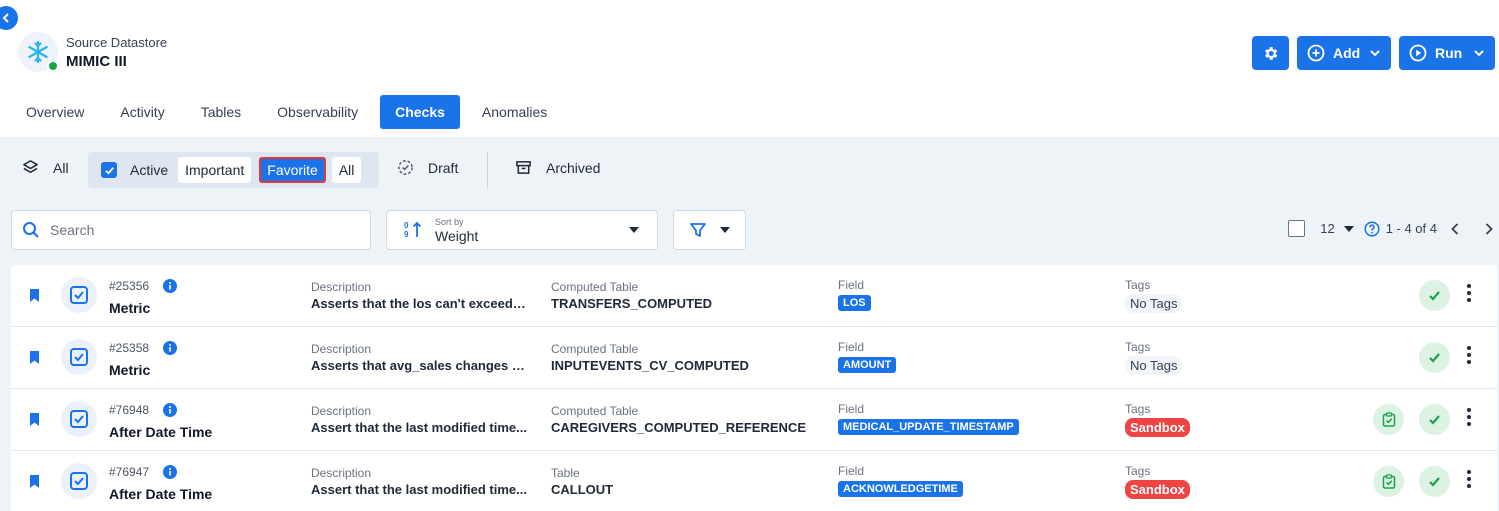 Image resolution: width=1499 pixels, height=511 pixels. I want to click on field-chip: AMOUNT, so click(867, 365).